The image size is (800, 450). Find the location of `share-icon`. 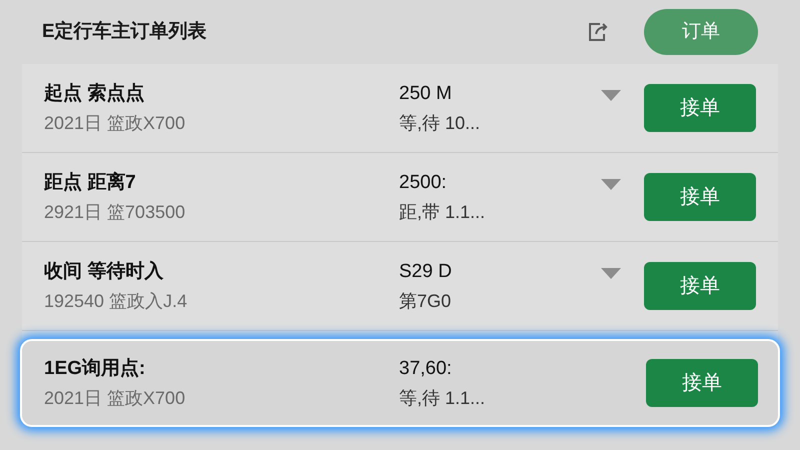

share-icon is located at coordinates (598, 32).